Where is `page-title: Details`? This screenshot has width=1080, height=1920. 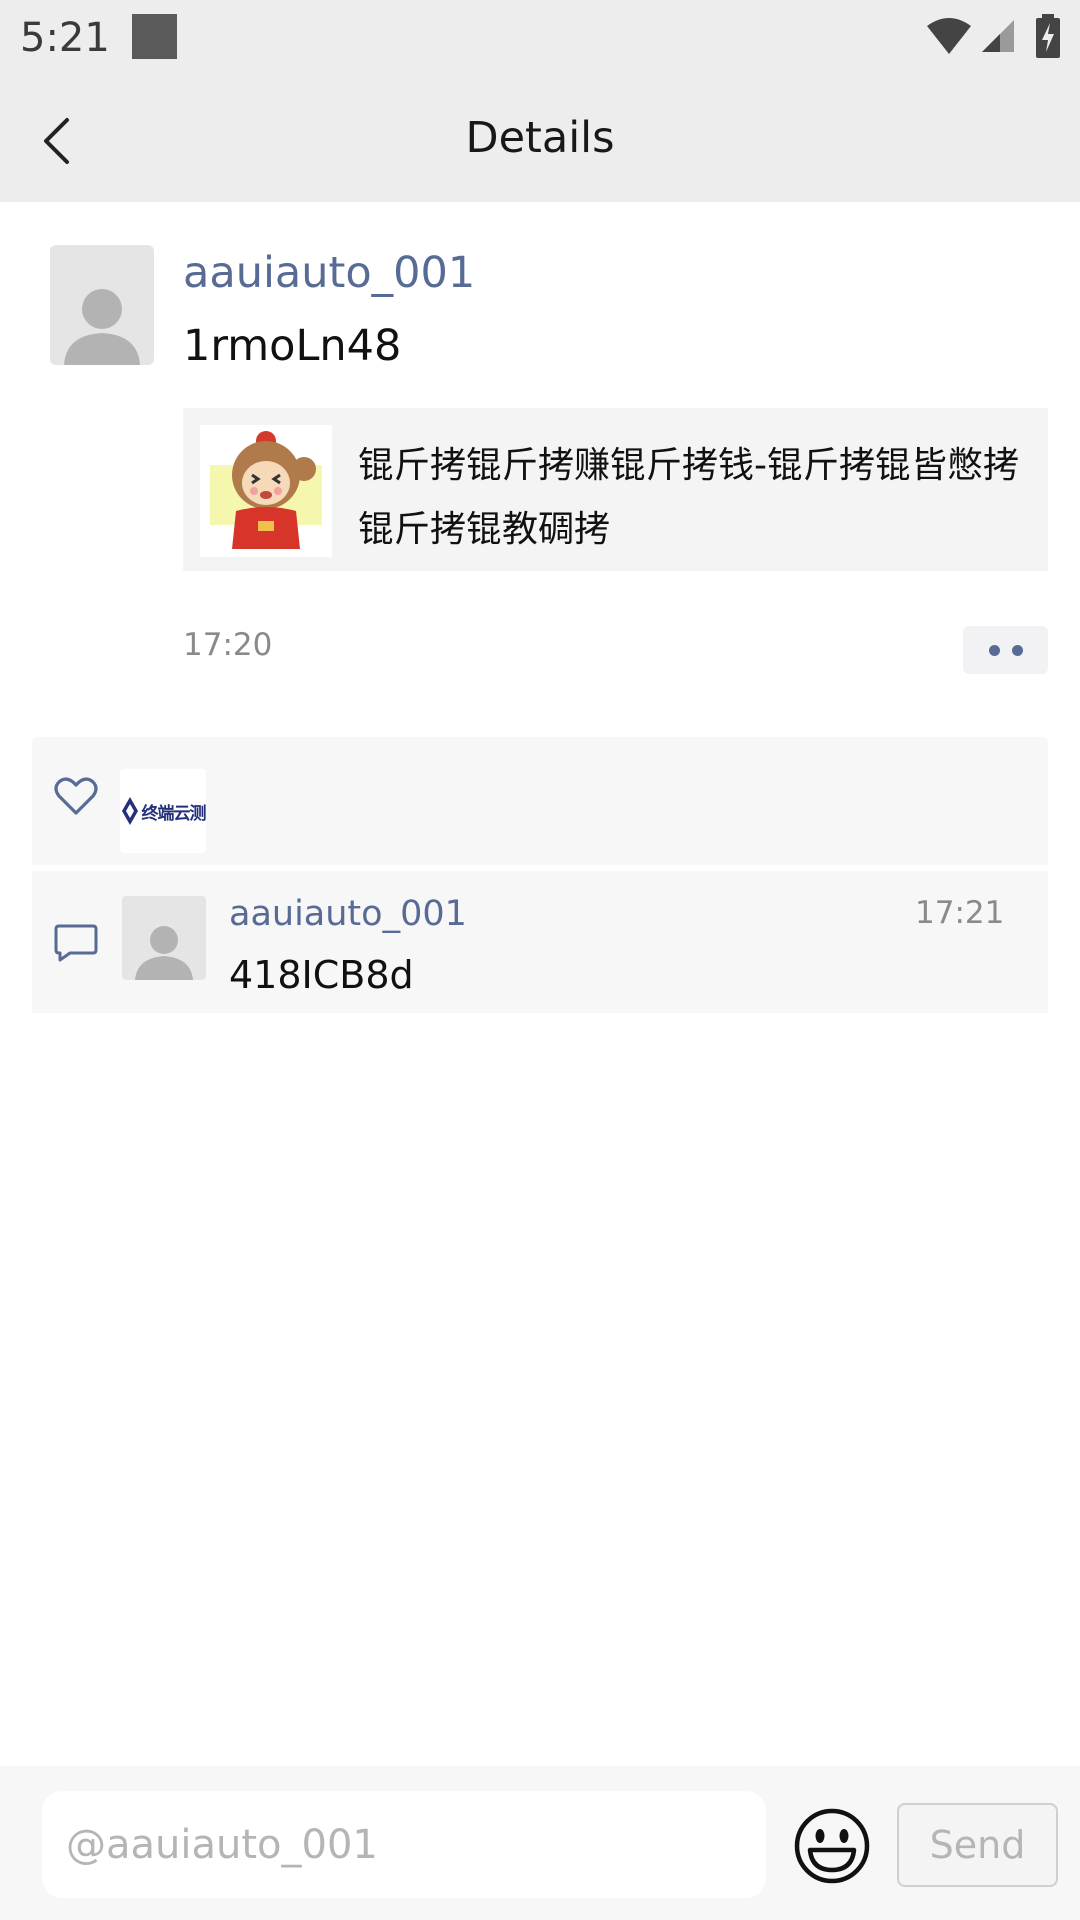 page-title: Details is located at coordinates (540, 138).